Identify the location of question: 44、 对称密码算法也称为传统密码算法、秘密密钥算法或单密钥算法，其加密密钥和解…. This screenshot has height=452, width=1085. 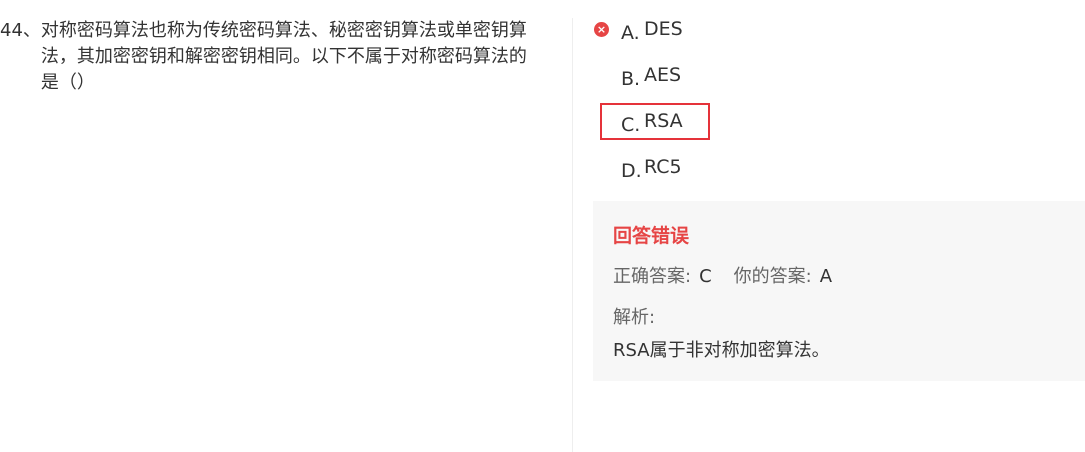
(270, 57).